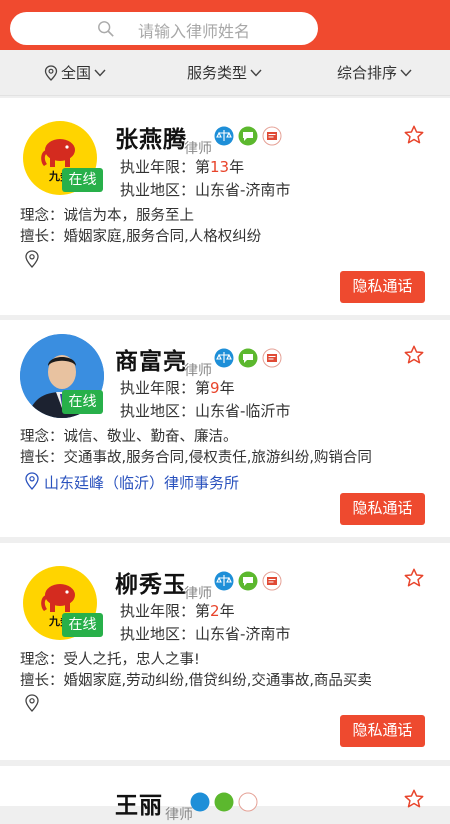  I want to click on filter-sort: 综合排序, so click(374, 72).